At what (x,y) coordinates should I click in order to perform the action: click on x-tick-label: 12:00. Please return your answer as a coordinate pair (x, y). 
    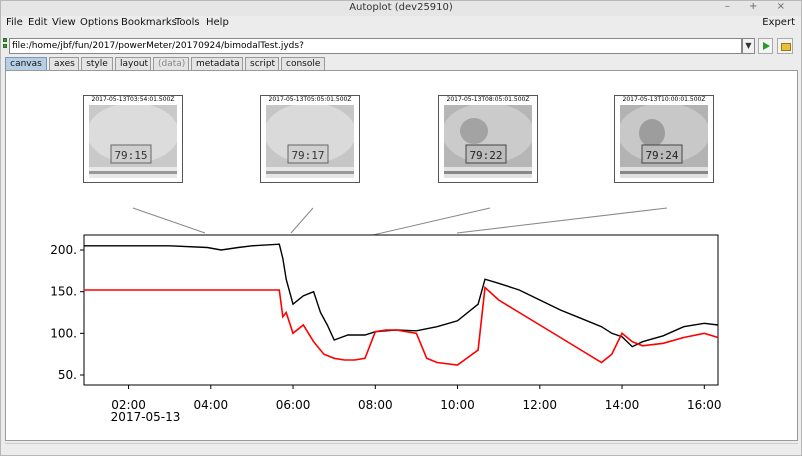
    Looking at the image, I should click on (539, 405).